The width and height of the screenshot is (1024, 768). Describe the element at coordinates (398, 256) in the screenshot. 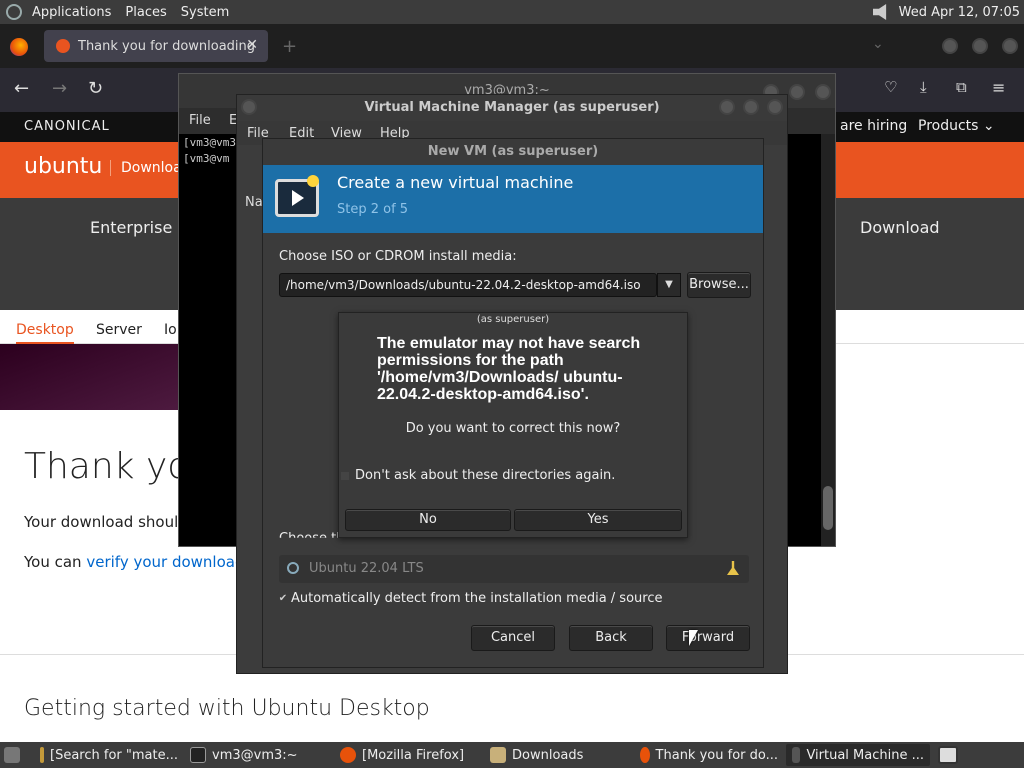

I see `choose-iso-label: Choose ISO or CDROM install media:` at that location.